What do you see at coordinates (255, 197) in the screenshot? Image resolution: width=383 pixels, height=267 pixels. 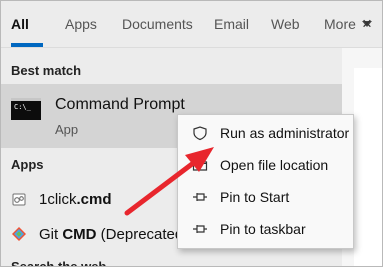 I see `menu-item-label: Pin to Start` at bounding box center [255, 197].